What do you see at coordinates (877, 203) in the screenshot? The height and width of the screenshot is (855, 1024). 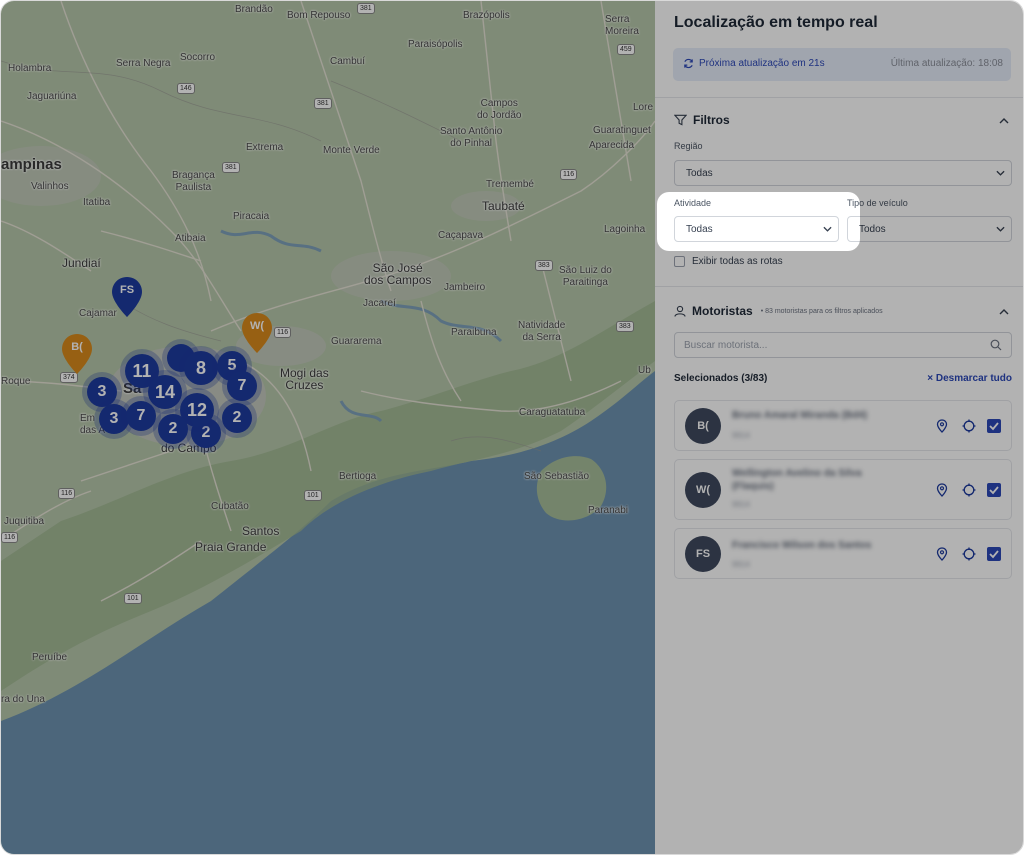 I see `vehicle-label: Tipo de veículo` at bounding box center [877, 203].